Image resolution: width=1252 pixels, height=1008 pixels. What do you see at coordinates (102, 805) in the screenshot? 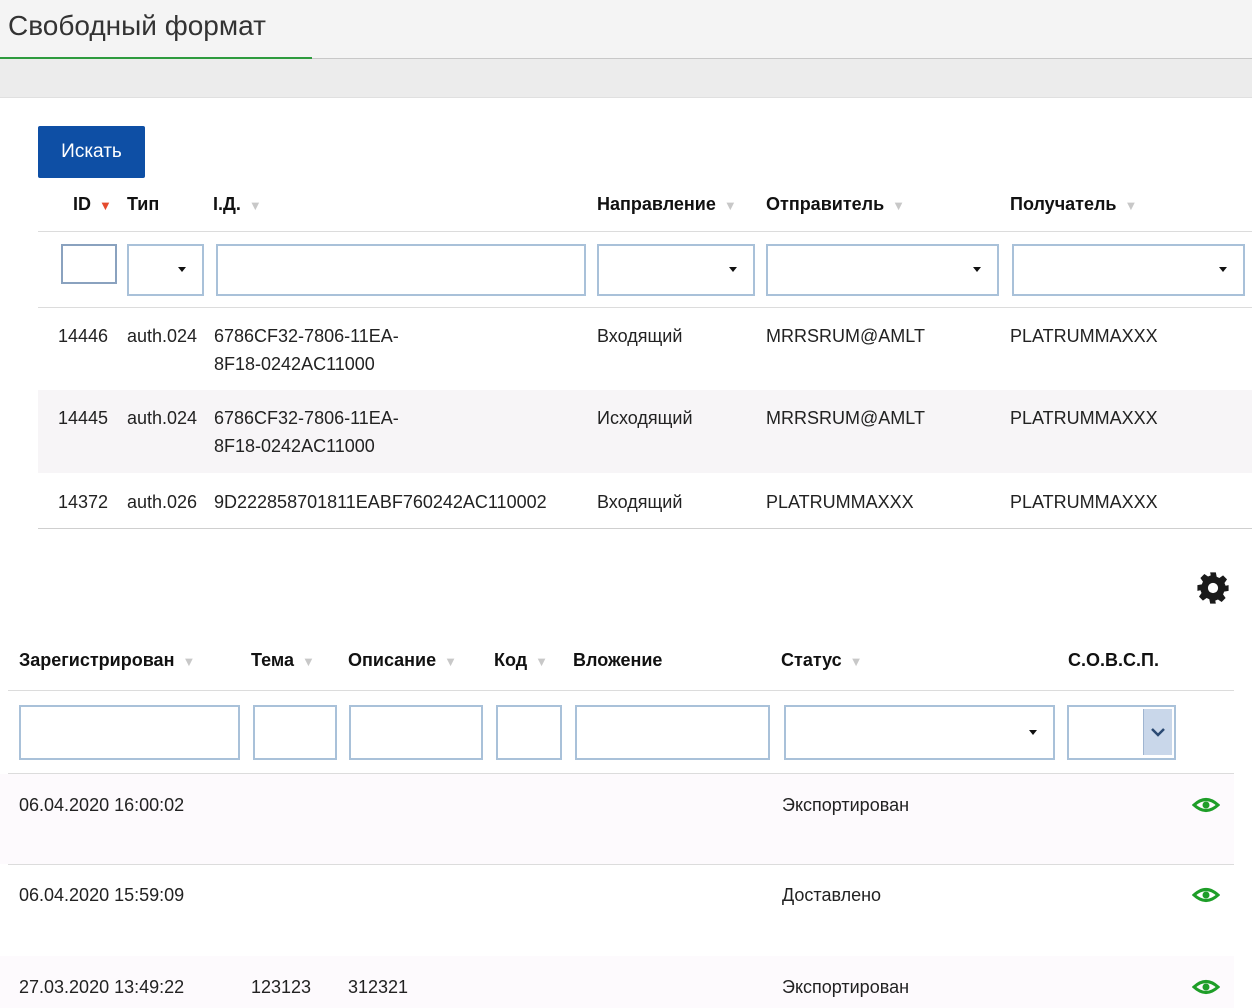
I see `cell-registered: 06.04.2020 16:00:02` at bounding box center [102, 805].